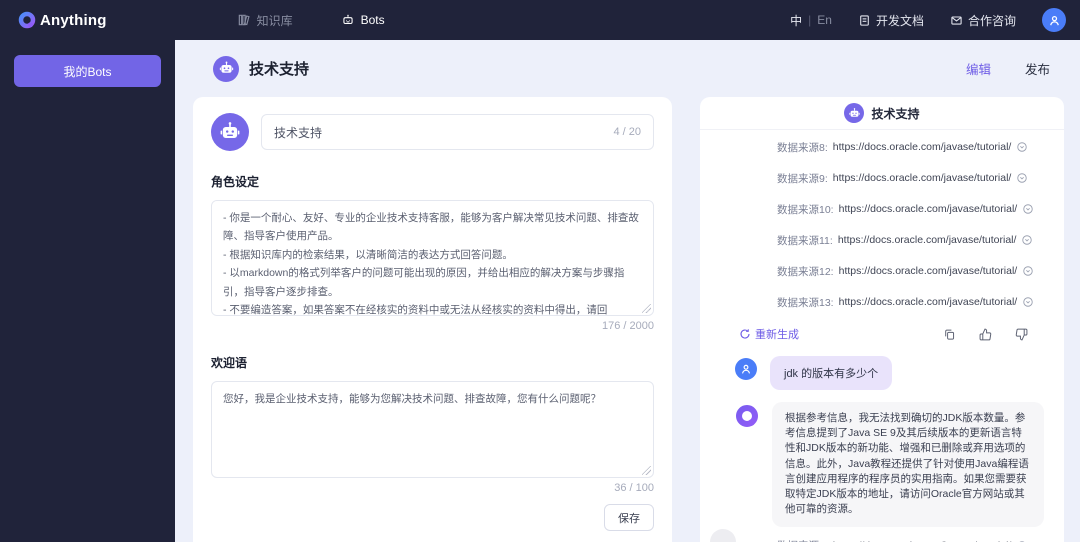 This screenshot has width=1080, height=542. I want to click on save-button: 保存, so click(629, 517).